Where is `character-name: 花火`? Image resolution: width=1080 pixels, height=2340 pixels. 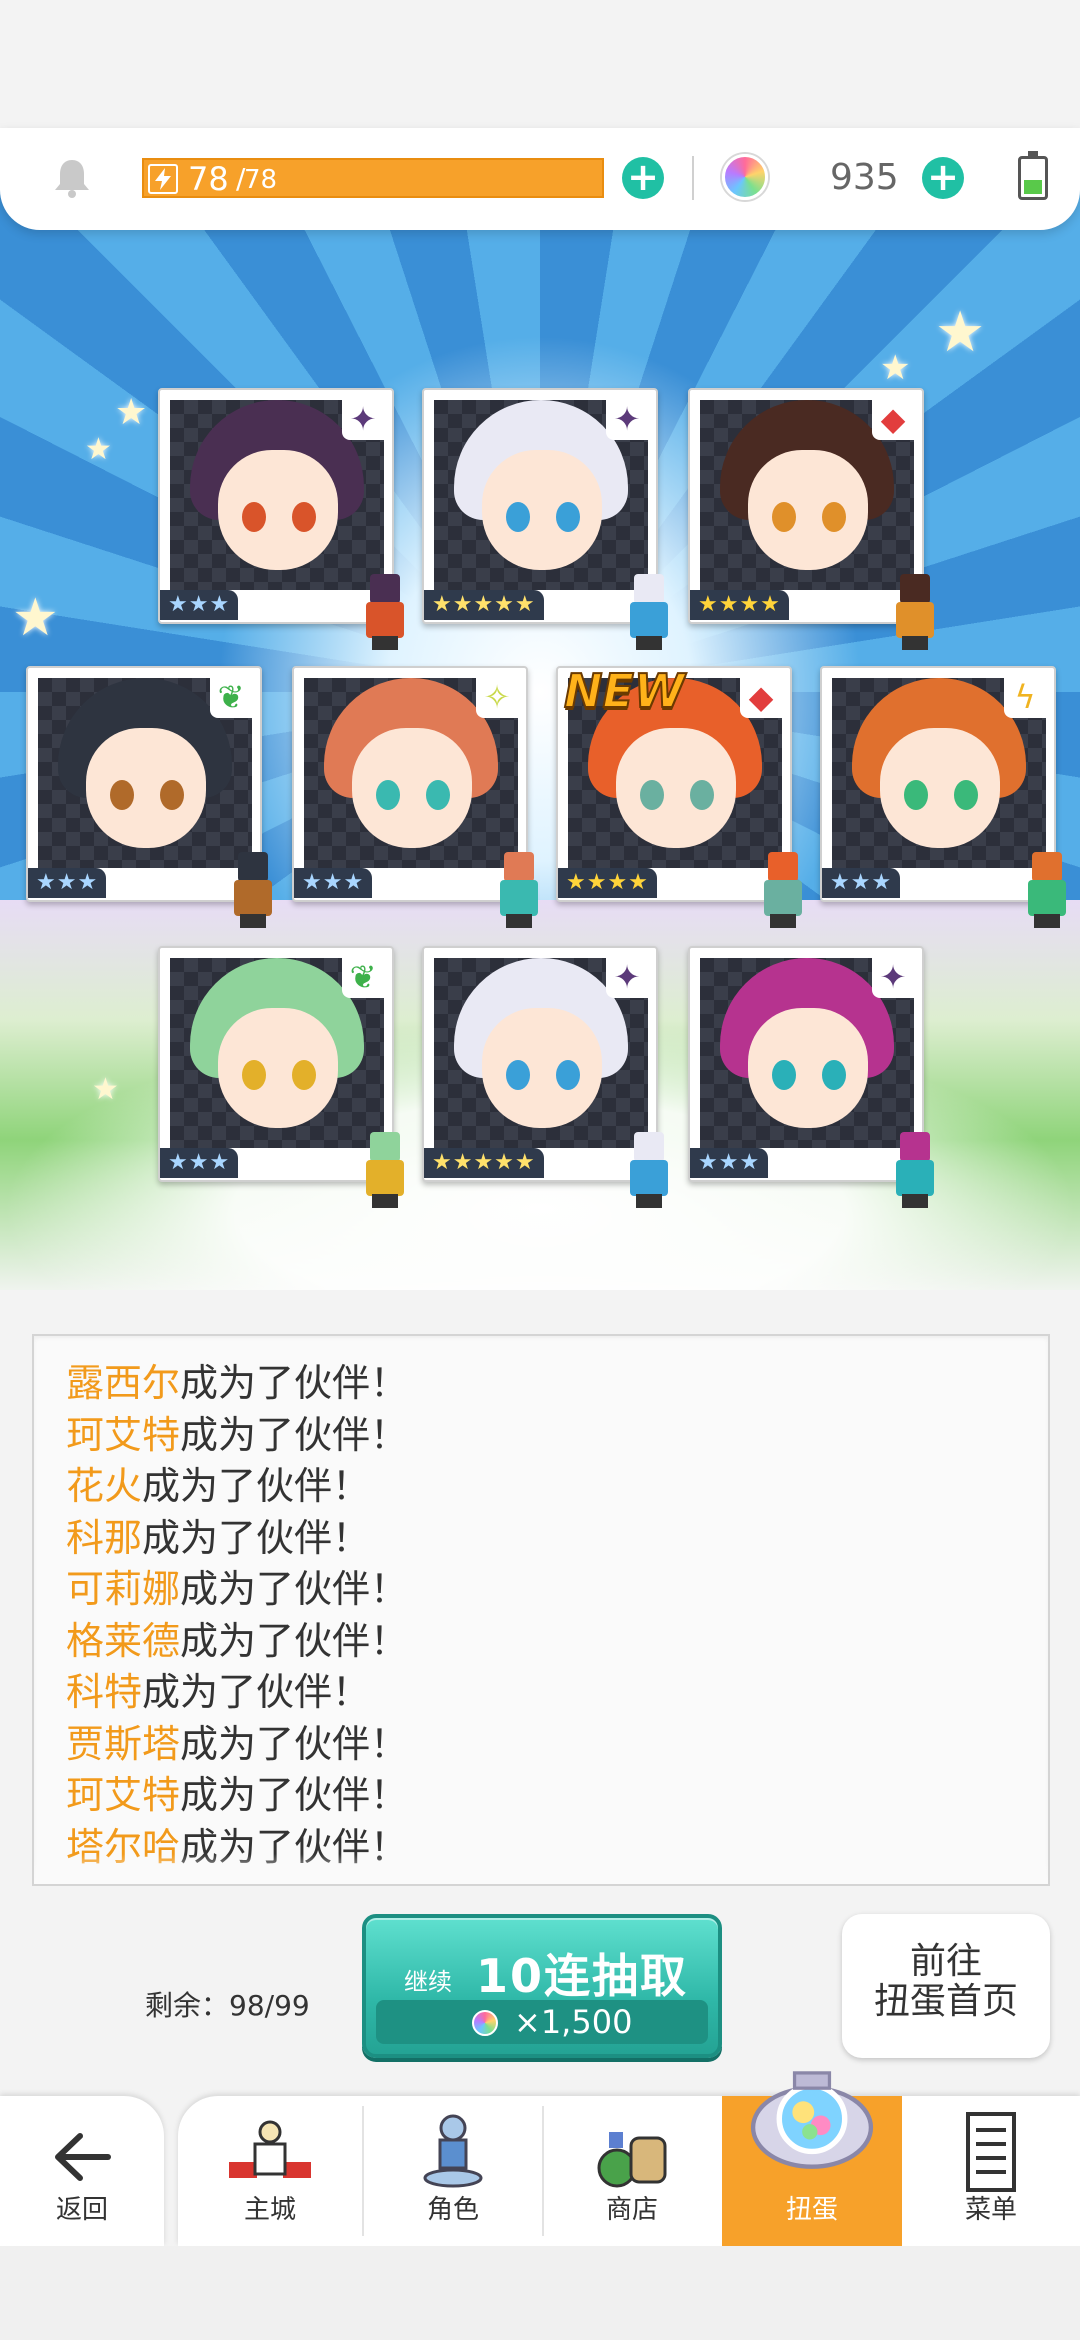 character-name: 花火 is located at coordinates (104, 1486).